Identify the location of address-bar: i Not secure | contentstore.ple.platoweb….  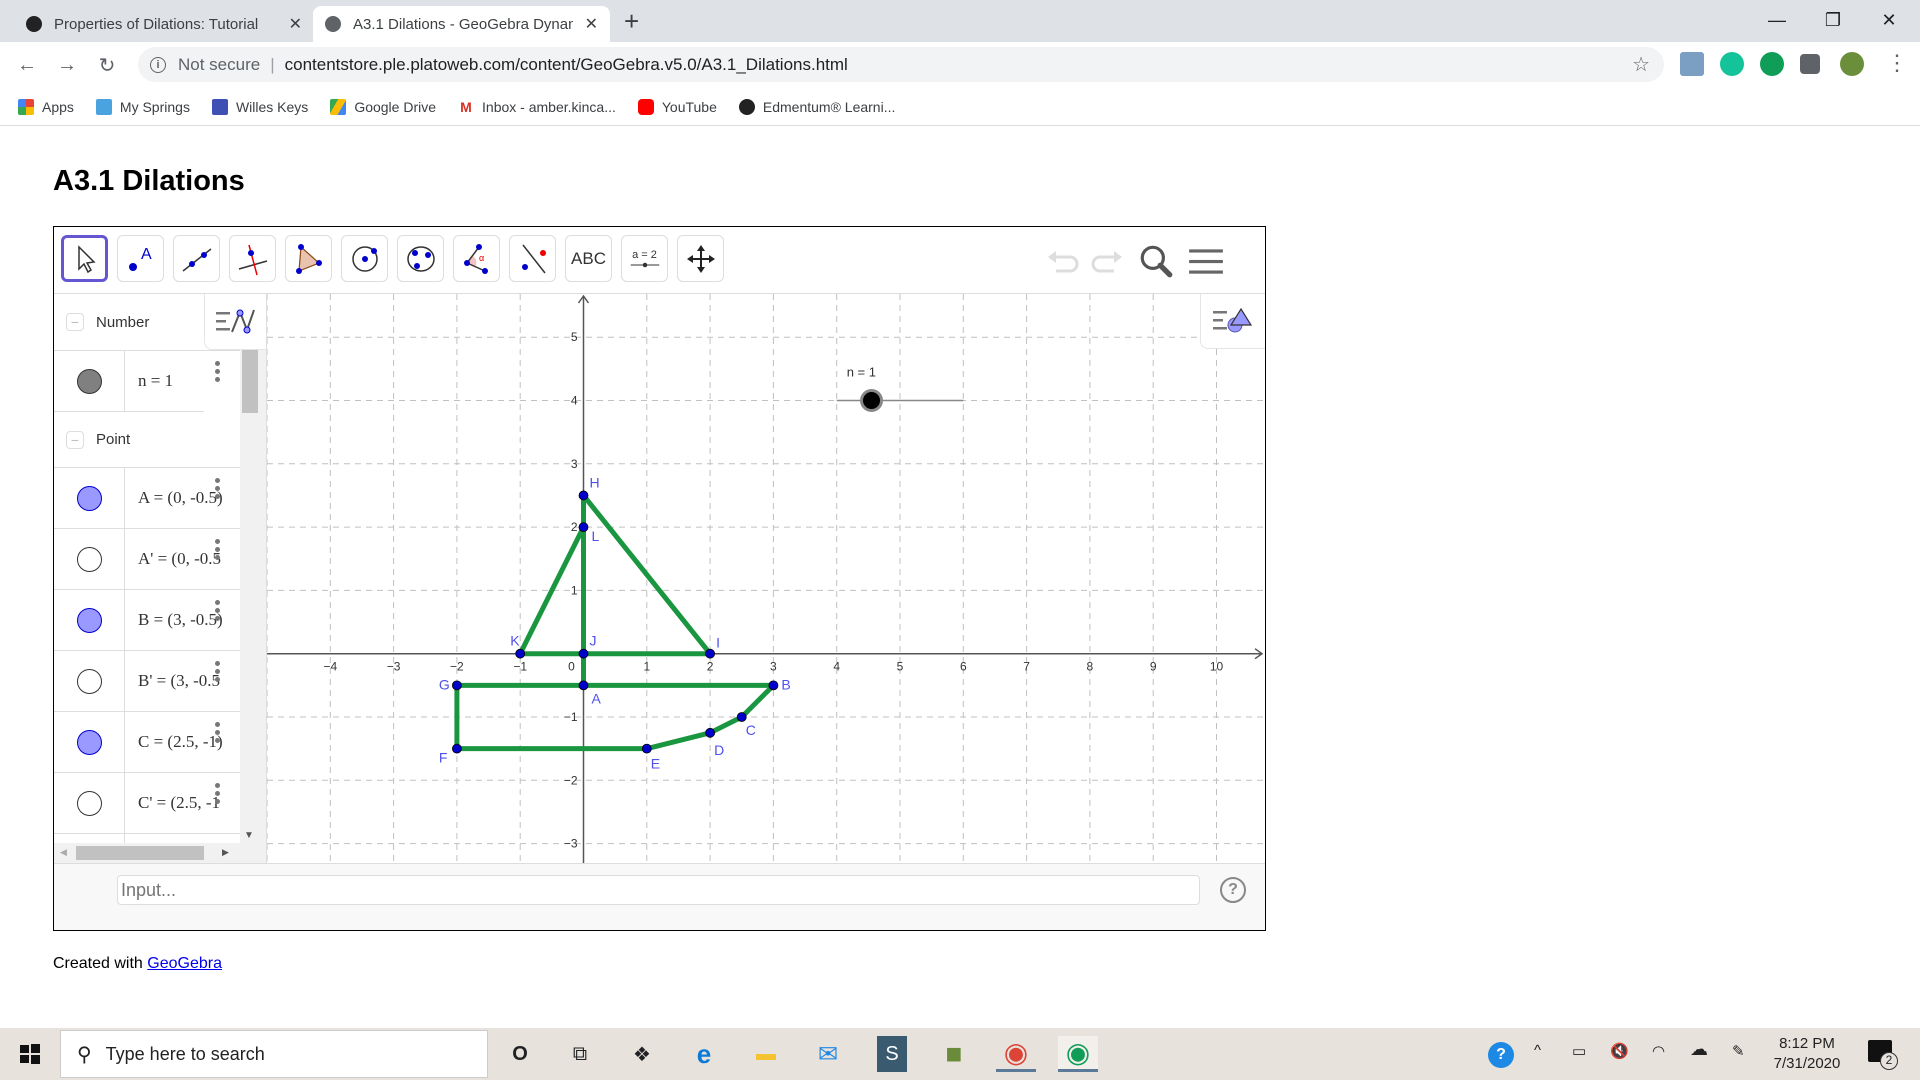
(901, 64).